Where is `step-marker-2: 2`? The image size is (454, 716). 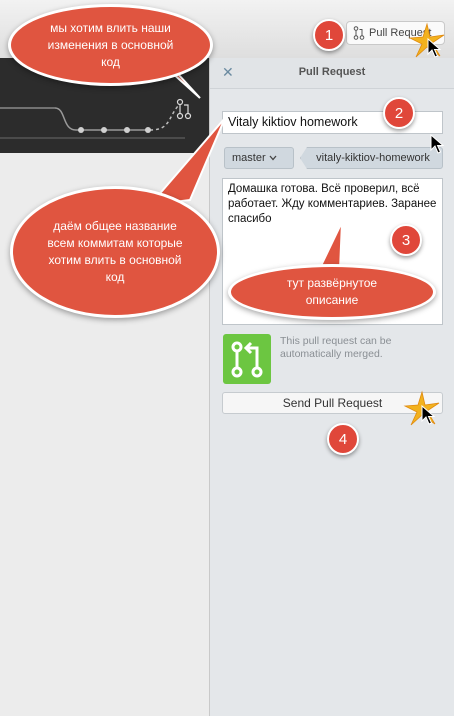 step-marker-2: 2 is located at coordinates (399, 113).